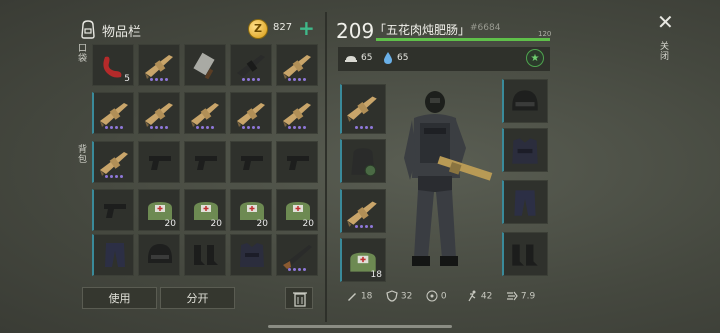 Image resolution: width=720 pixels, height=333 pixels. I want to click on shotgun-icon, so click(297, 257).